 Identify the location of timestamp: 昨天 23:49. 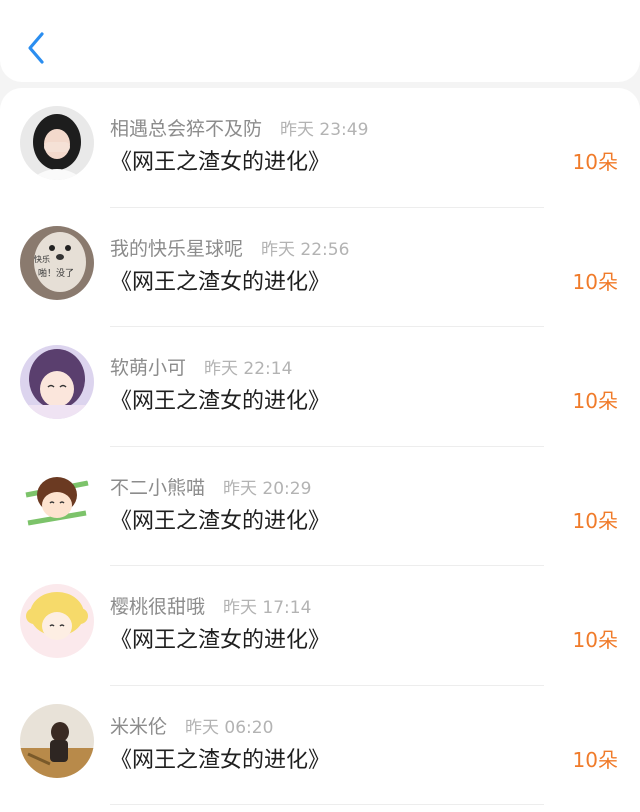
(324, 130).